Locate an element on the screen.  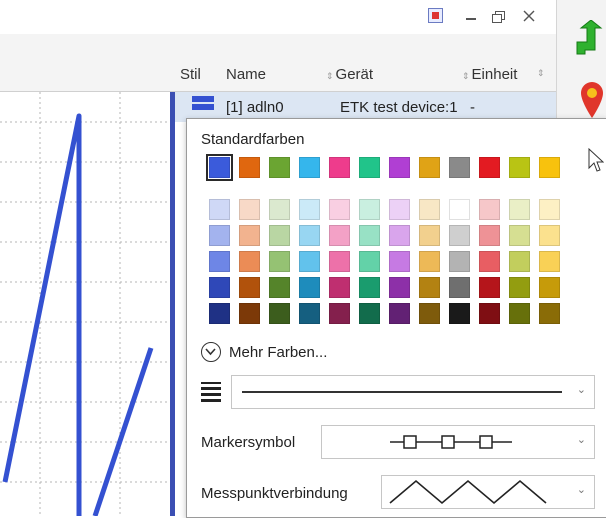
measurement-connection-dropdown: ⌄ is located at coordinates (488, 492).